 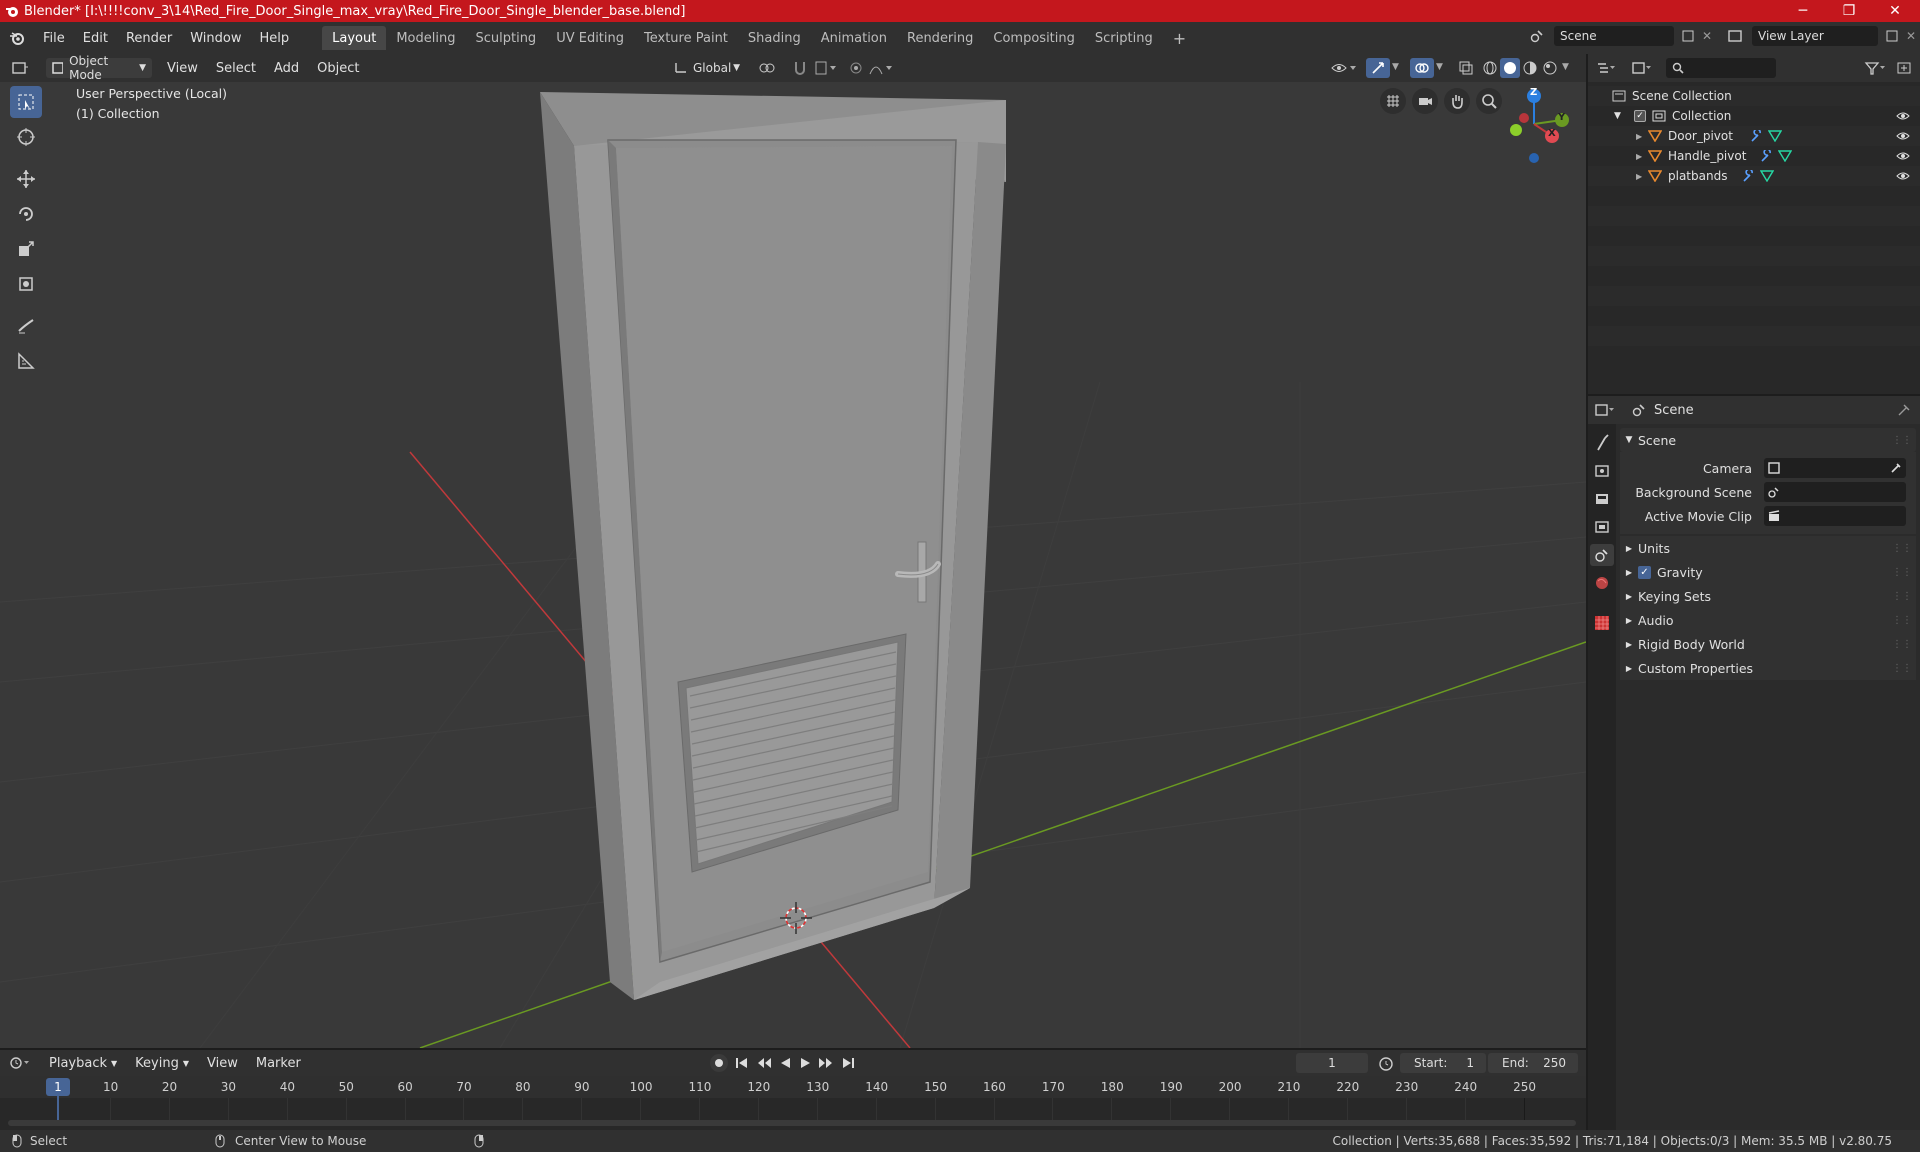 What do you see at coordinates (1602, 471) in the screenshot?
I see `render-tab-icon` at bounding box center [1602, 471].